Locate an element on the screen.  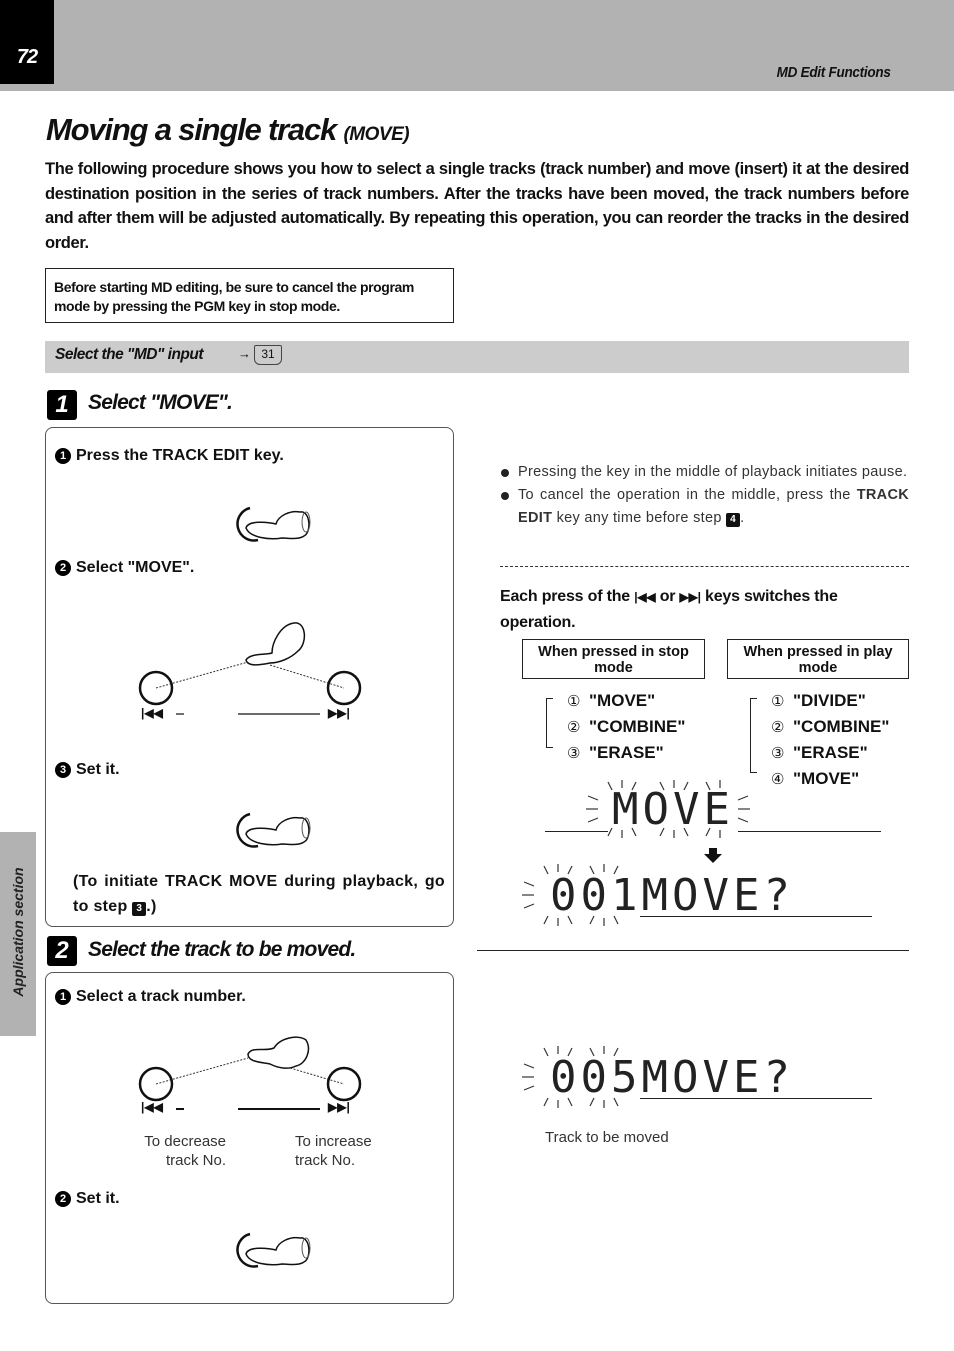
substep-text: Press the TRACK EDIT key. is located at coordinates (180, 455).